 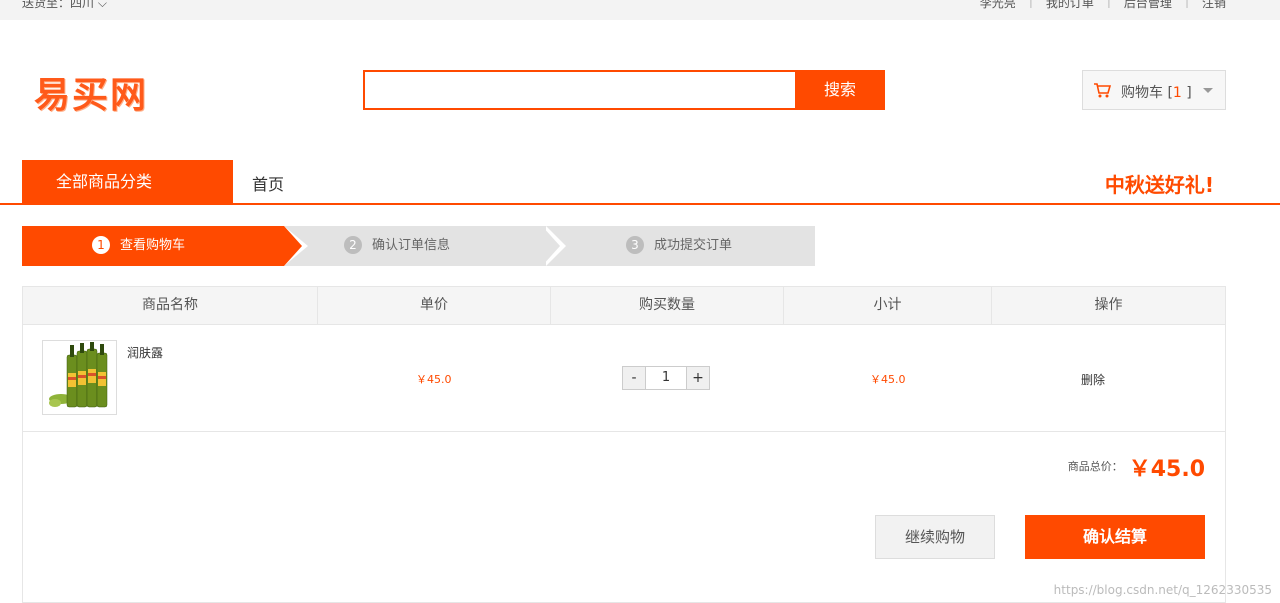 I want to click on row-subtotal: ￥45.0, so click(x=888, y=379).